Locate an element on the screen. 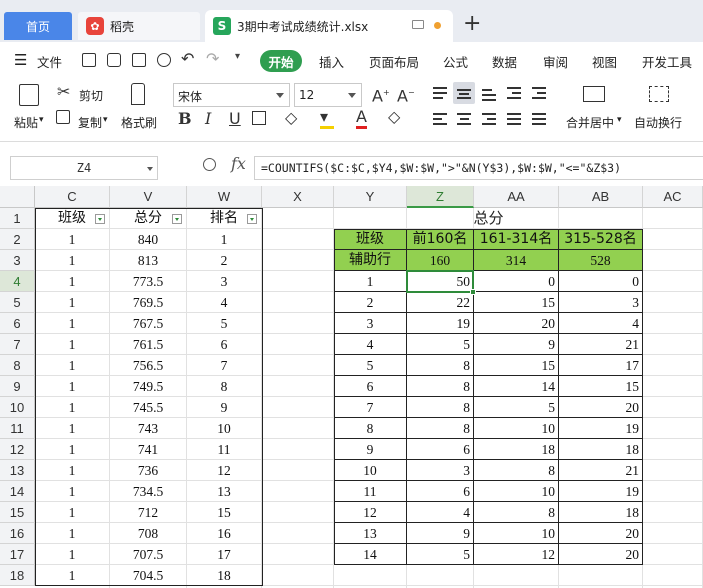 This screenshot has width=703, height=588. row-header-18: 18 is located at coordinates (17, 575).